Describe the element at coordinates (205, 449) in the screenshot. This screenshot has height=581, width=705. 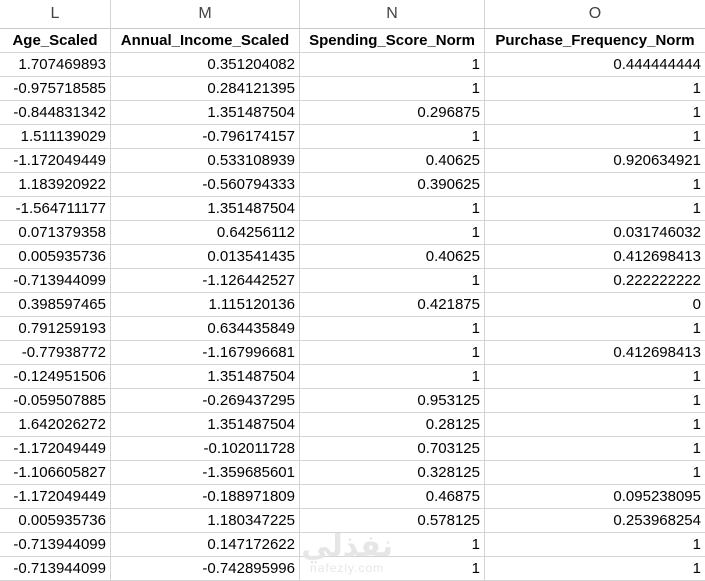
I see `table-cell: -0.102011728` at that location.